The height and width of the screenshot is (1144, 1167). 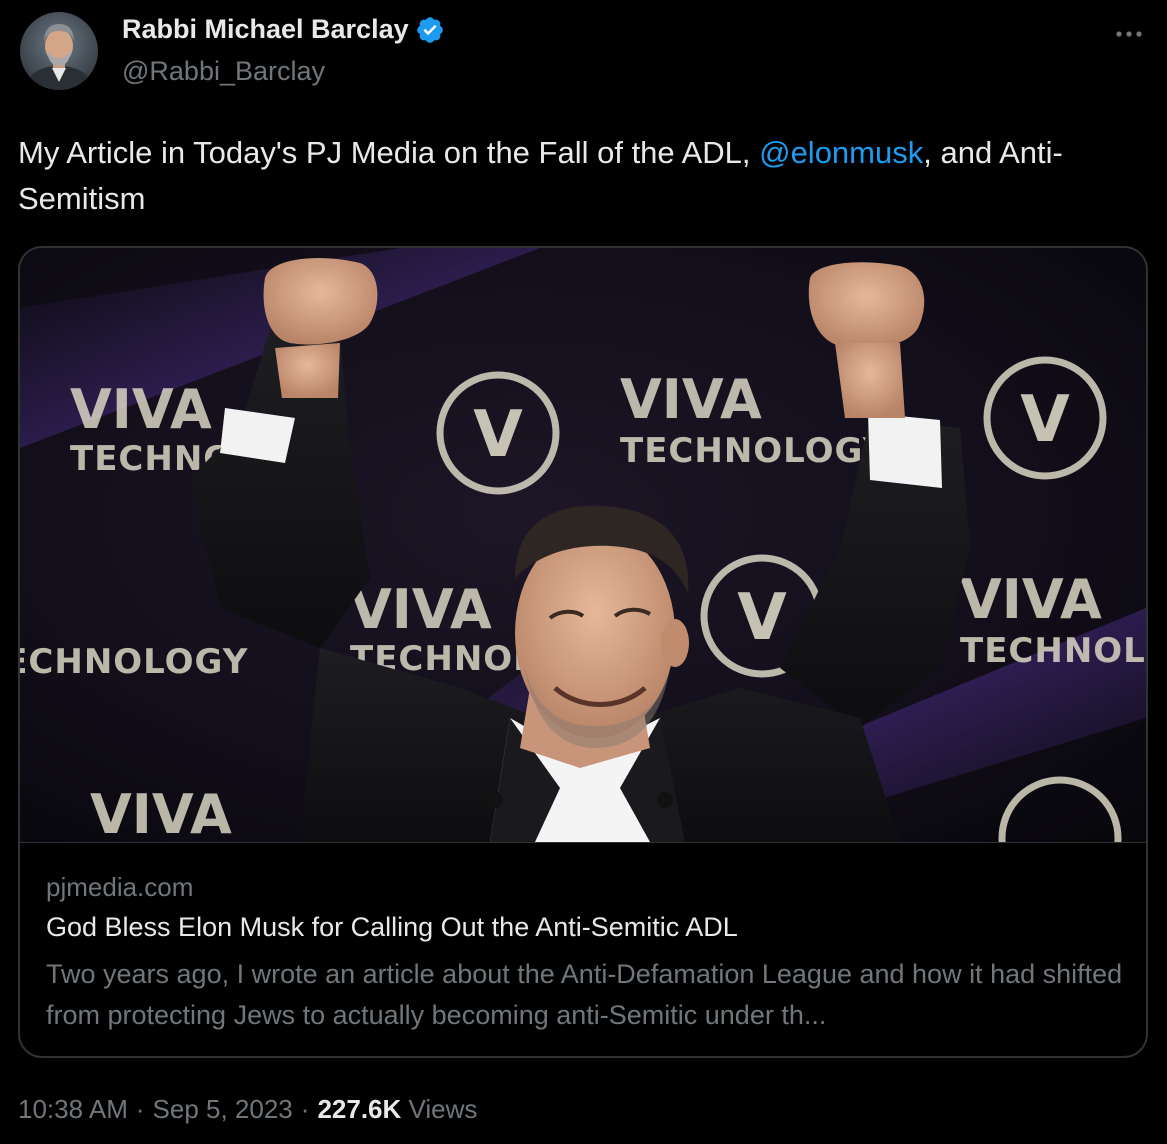 What do you see at coordinates (120, 887) in the screenshot?
I see `card-domain: pjmedia.com` at bounding box center [120, 887].